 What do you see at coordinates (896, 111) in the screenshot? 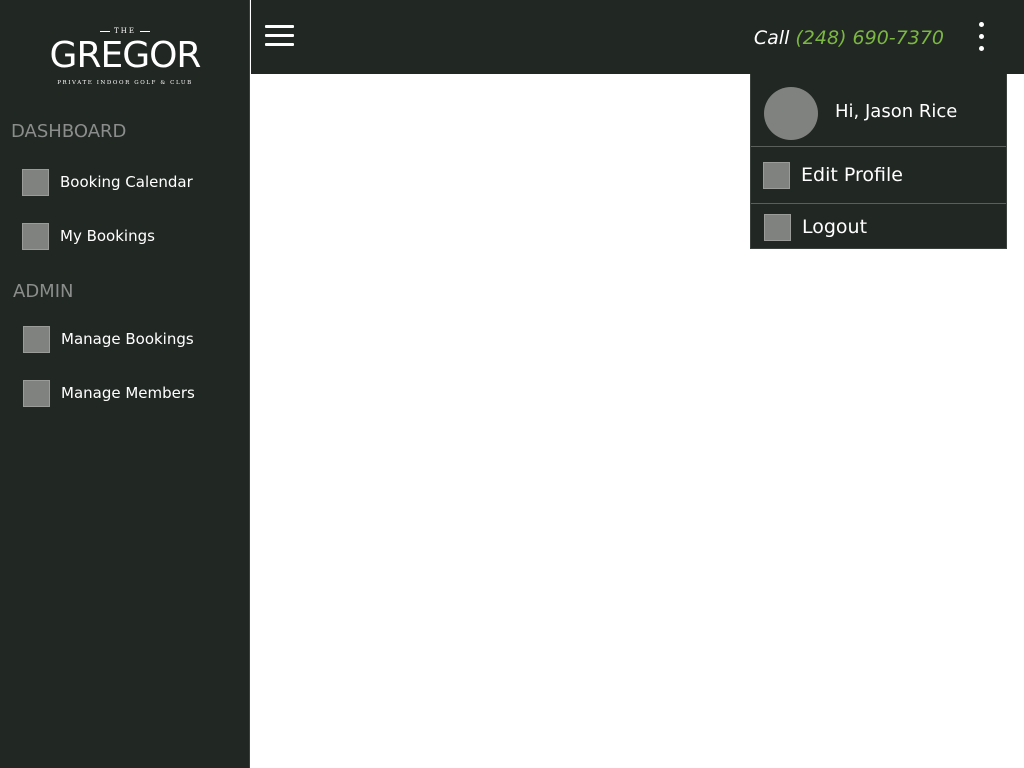
I see `user-greeting: Hi, Jason Rice` at bounding box center [896, 111].